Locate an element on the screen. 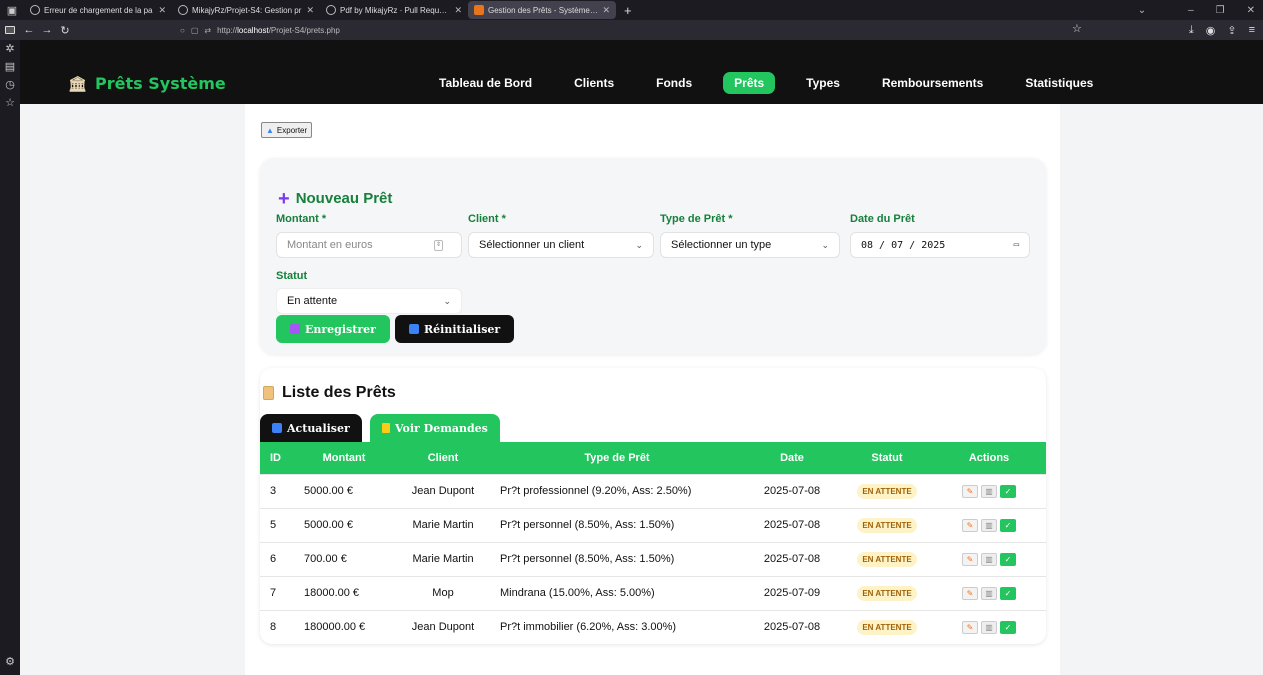  type-select-value: Sélectionner un type is located at coordinates (721, 245).